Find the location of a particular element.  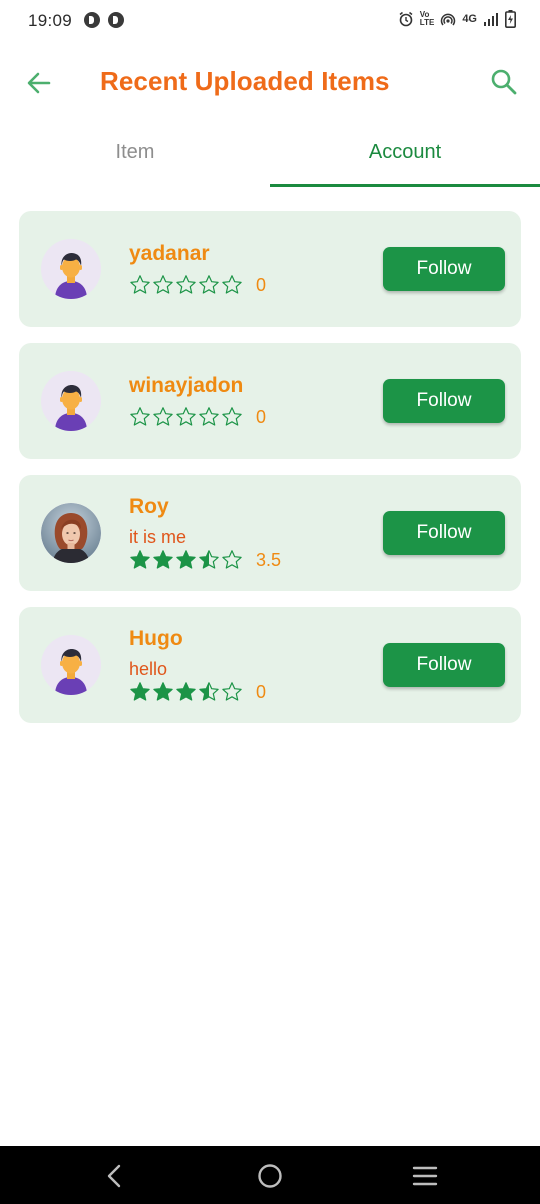

account-name: yadanar is located at coordinates (169, 253).